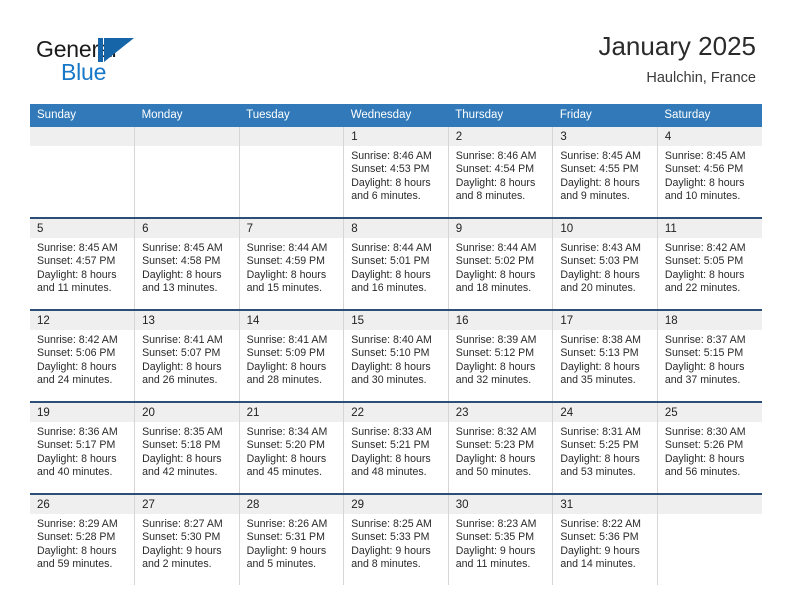 Image resolution: width=792 pixels, height=612 pixels. What do you see at coordinates (82, 228) in the screenshot?
I see `day-number: 5` at bounding box center [82, 228].